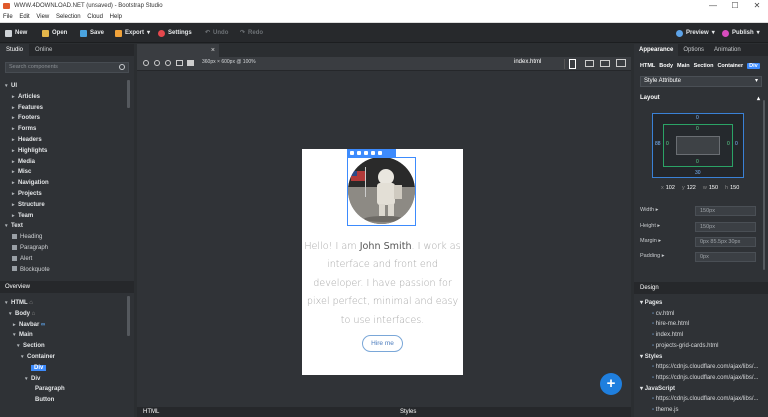 The image size is (768, 417). What do you see at coordinates (122, 67) in the screenshot?
I see `search-icon` at bounding box center [122, 67].